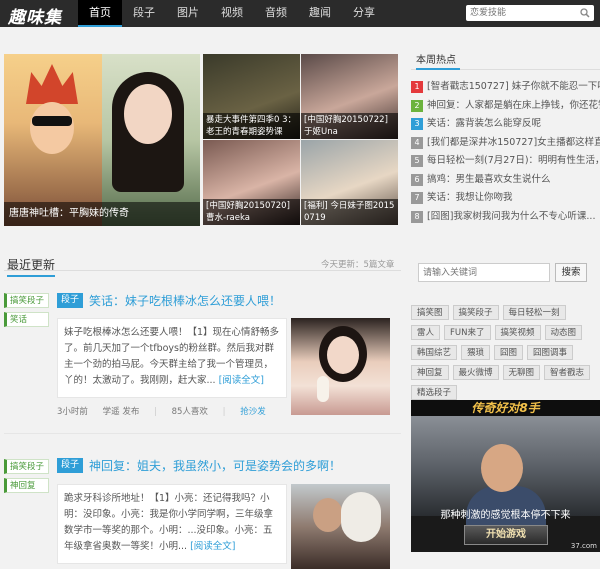  I want to click on cloud-tag: 猥琐, so click(476, 352).